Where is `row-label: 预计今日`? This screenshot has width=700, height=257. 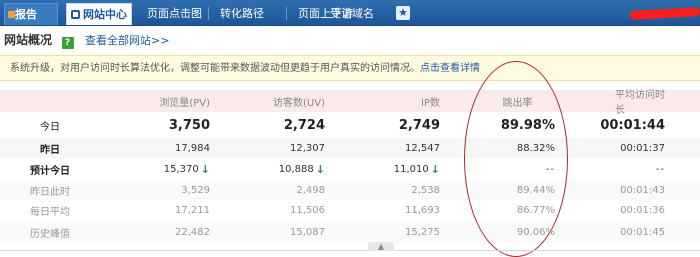 row-label: 预计今日 is located at coordinates (50, 171).